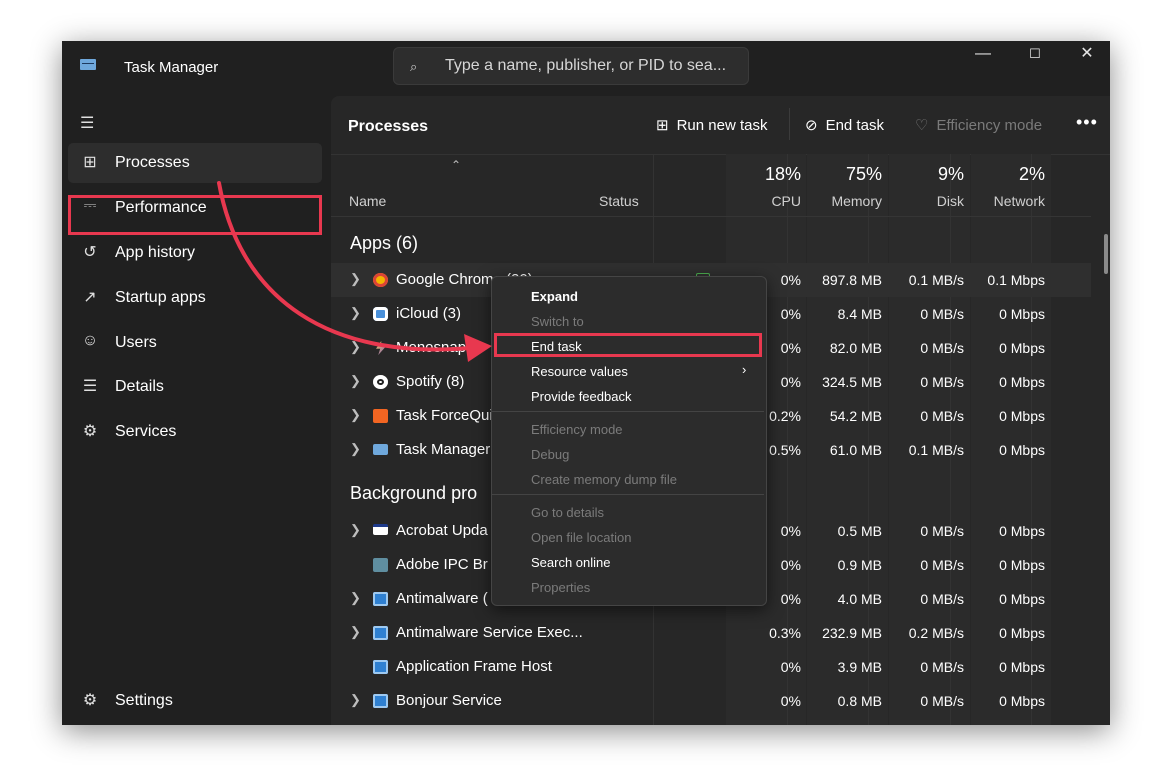 This screenshot has width=1172, height=766. What do you see at coordinates (478, 348) in the screenshot?
I see `annotation-arrow-head` at bounding box center [478, 348].